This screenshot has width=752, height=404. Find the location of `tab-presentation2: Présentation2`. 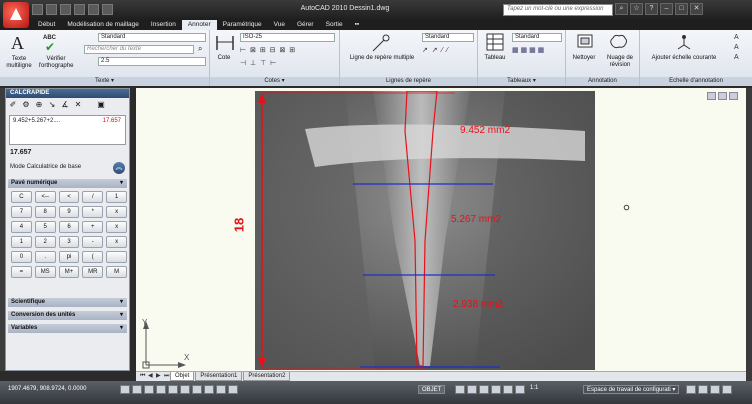

tab-presentation2: Présentation2 is located at coordinates (267, 376).